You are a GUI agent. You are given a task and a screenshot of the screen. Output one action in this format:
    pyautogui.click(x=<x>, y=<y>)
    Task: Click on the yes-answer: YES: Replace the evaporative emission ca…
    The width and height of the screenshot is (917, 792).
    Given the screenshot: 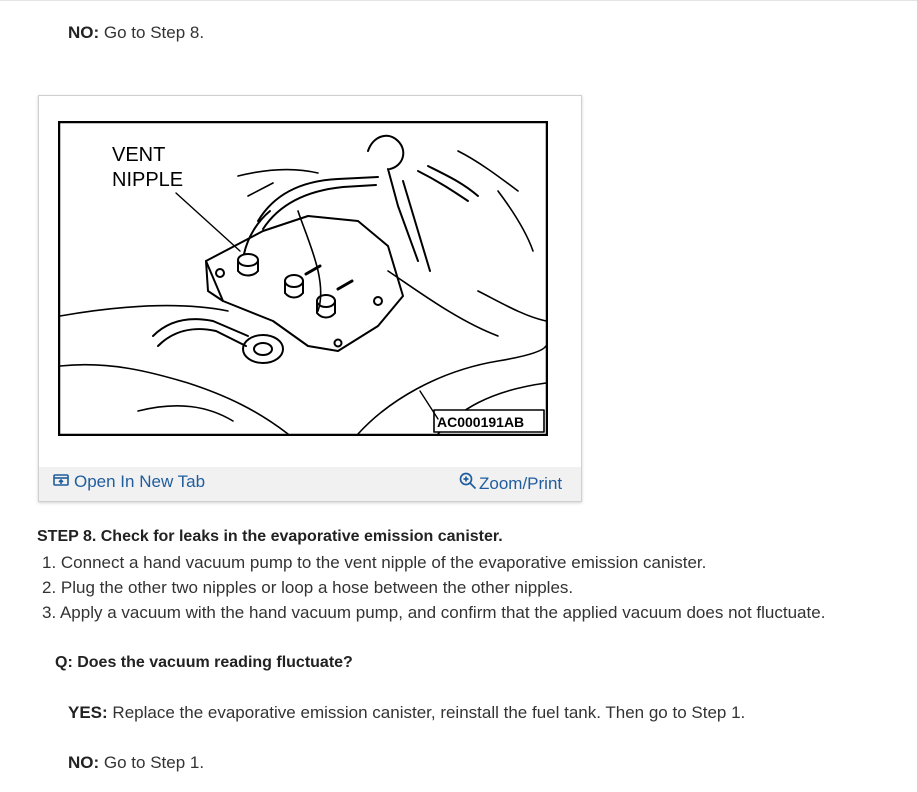 What is the action you would take?
    pyautogui.click(x=406, y=713)
    